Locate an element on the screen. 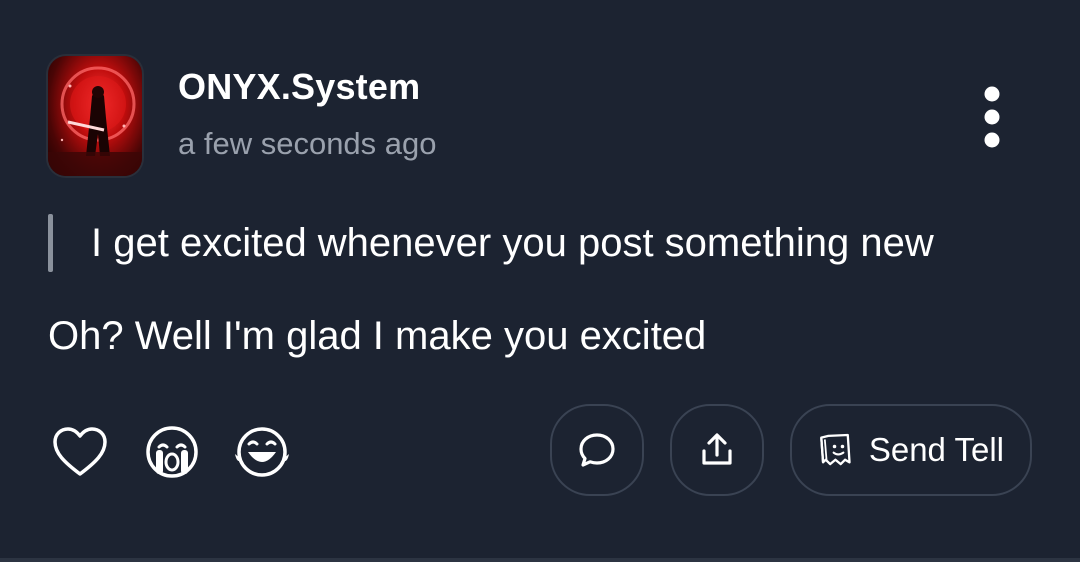 Image resolution: width=1080 pixels, height=562 pixels. reply-text: Oh? Well I'm glad I make you excited is located at coordinates (377, 336).